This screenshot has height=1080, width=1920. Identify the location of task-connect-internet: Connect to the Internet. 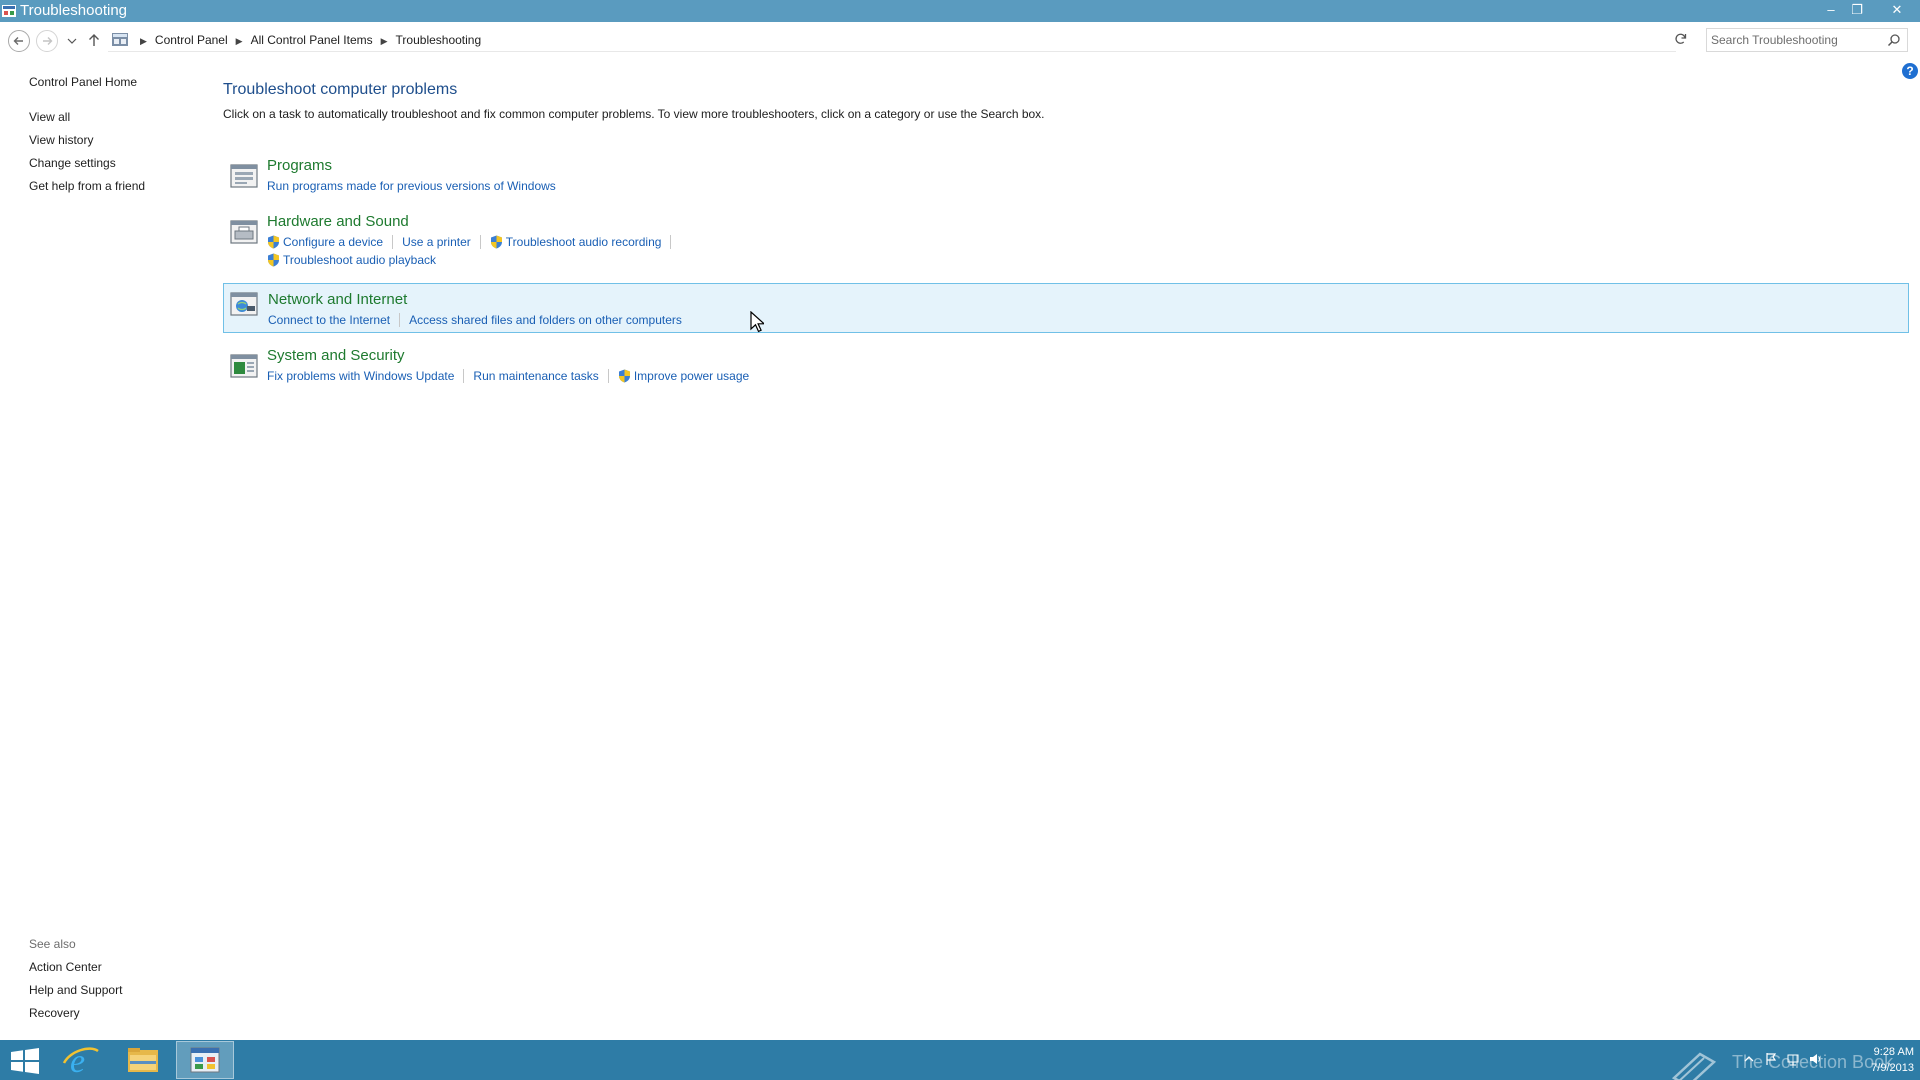
(329, 320).